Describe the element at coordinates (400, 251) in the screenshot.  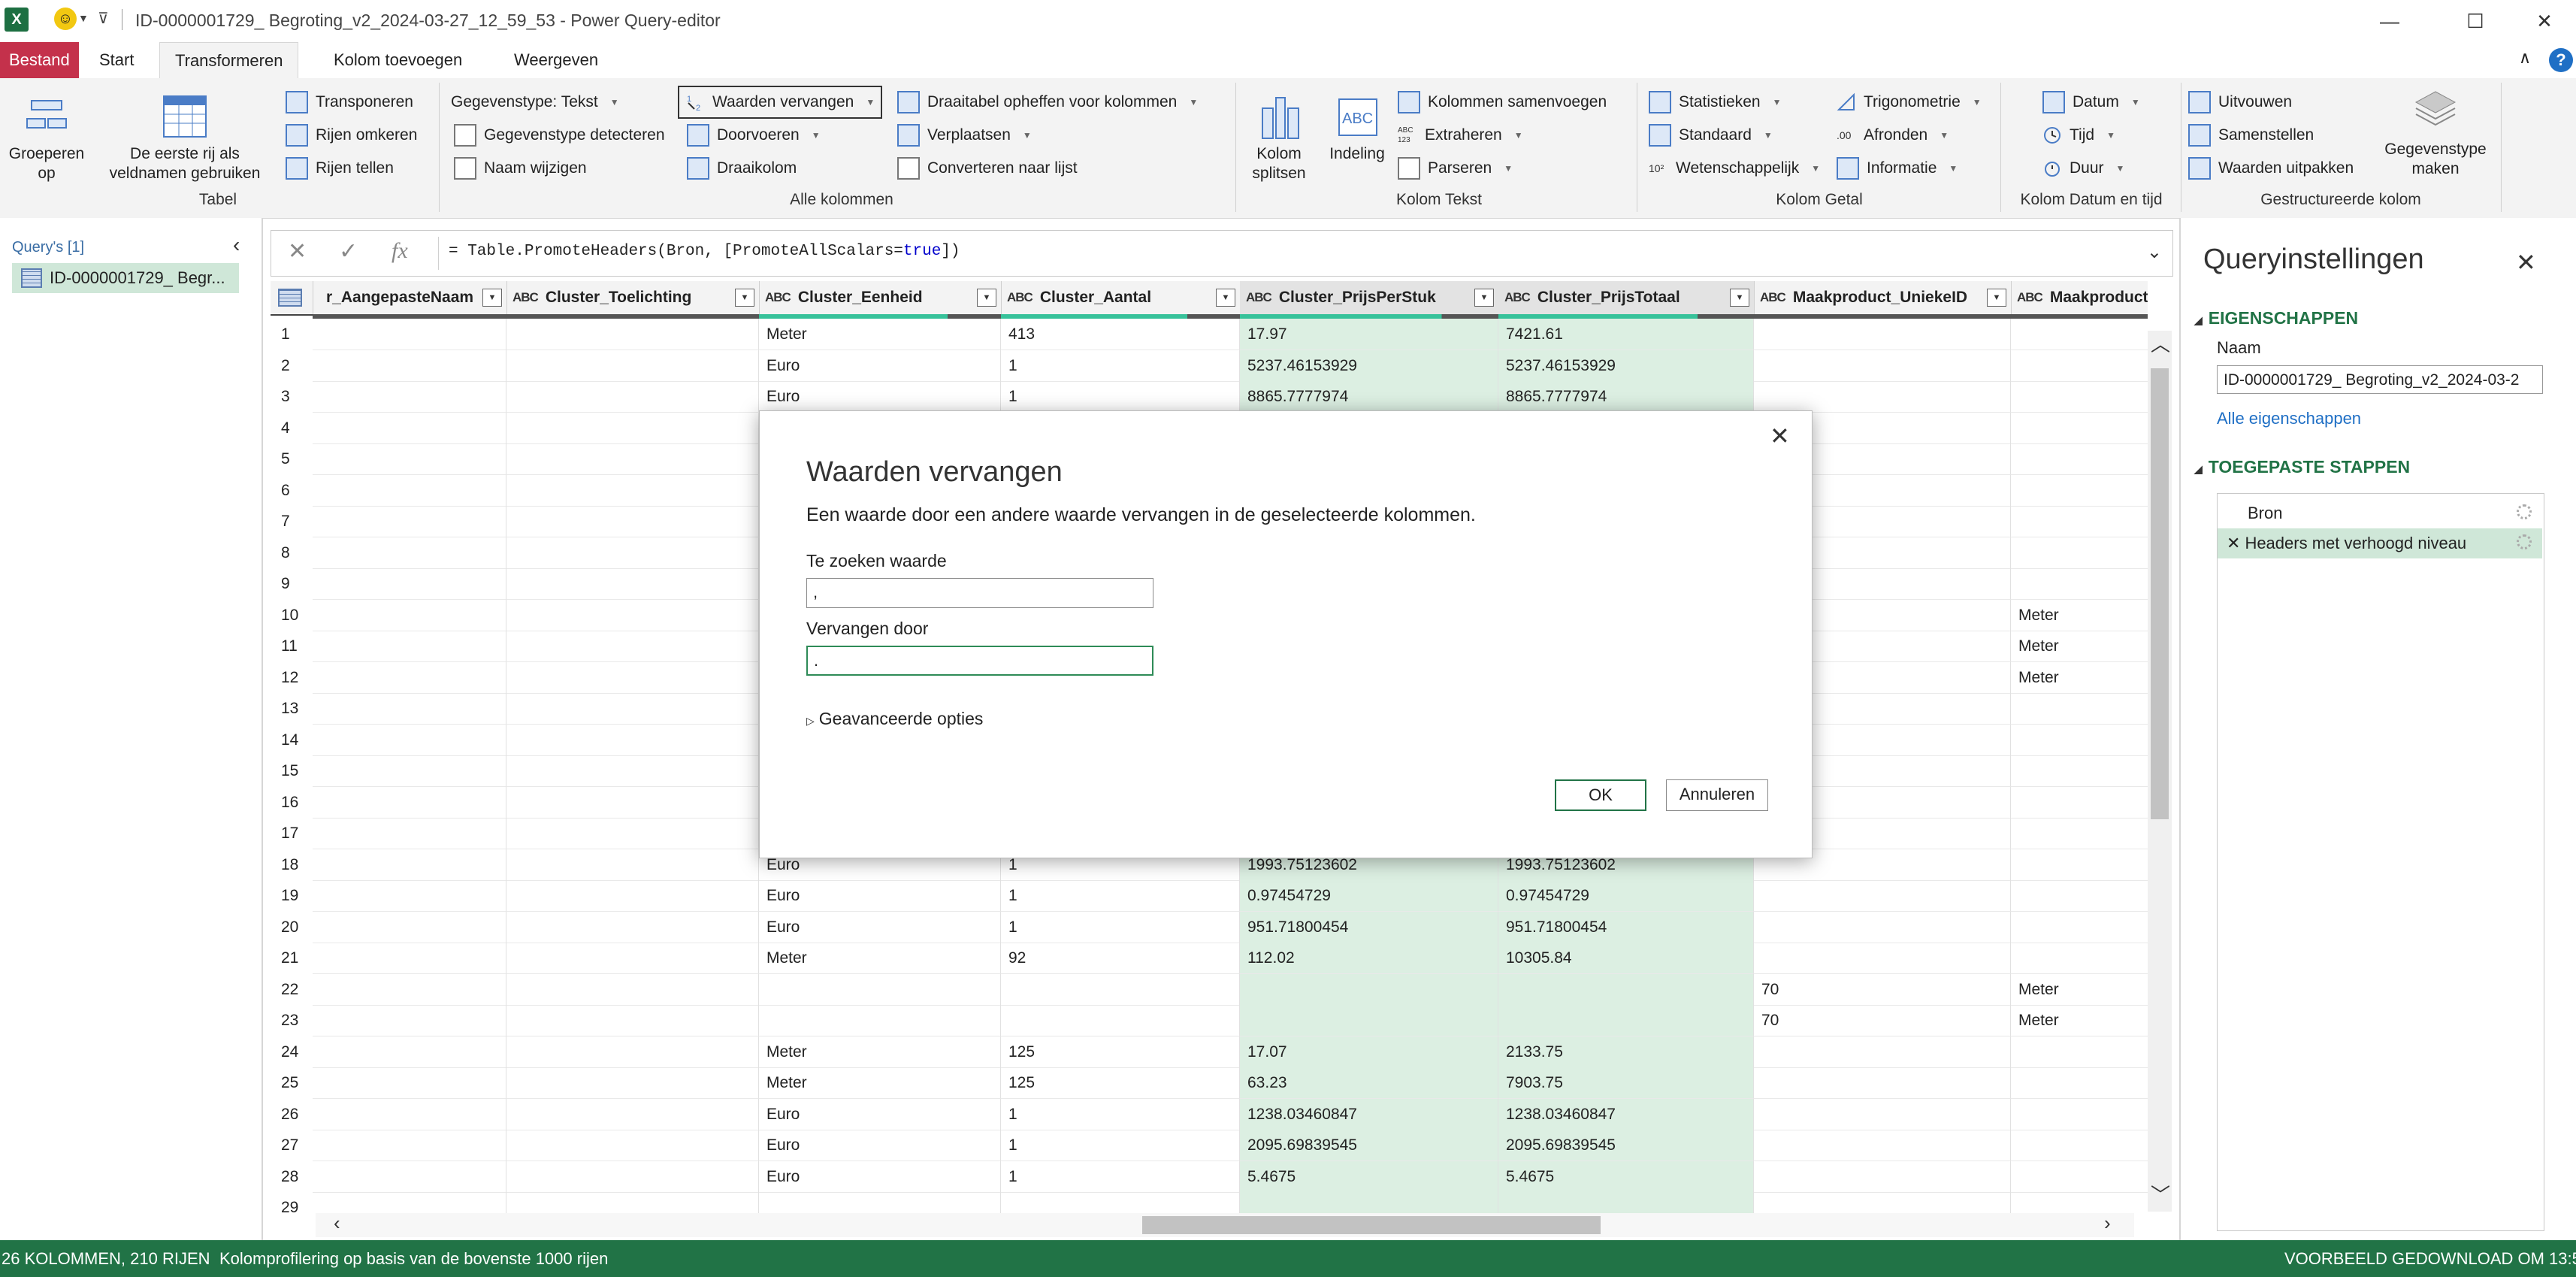
I see `fx-icon: fx` at that location.